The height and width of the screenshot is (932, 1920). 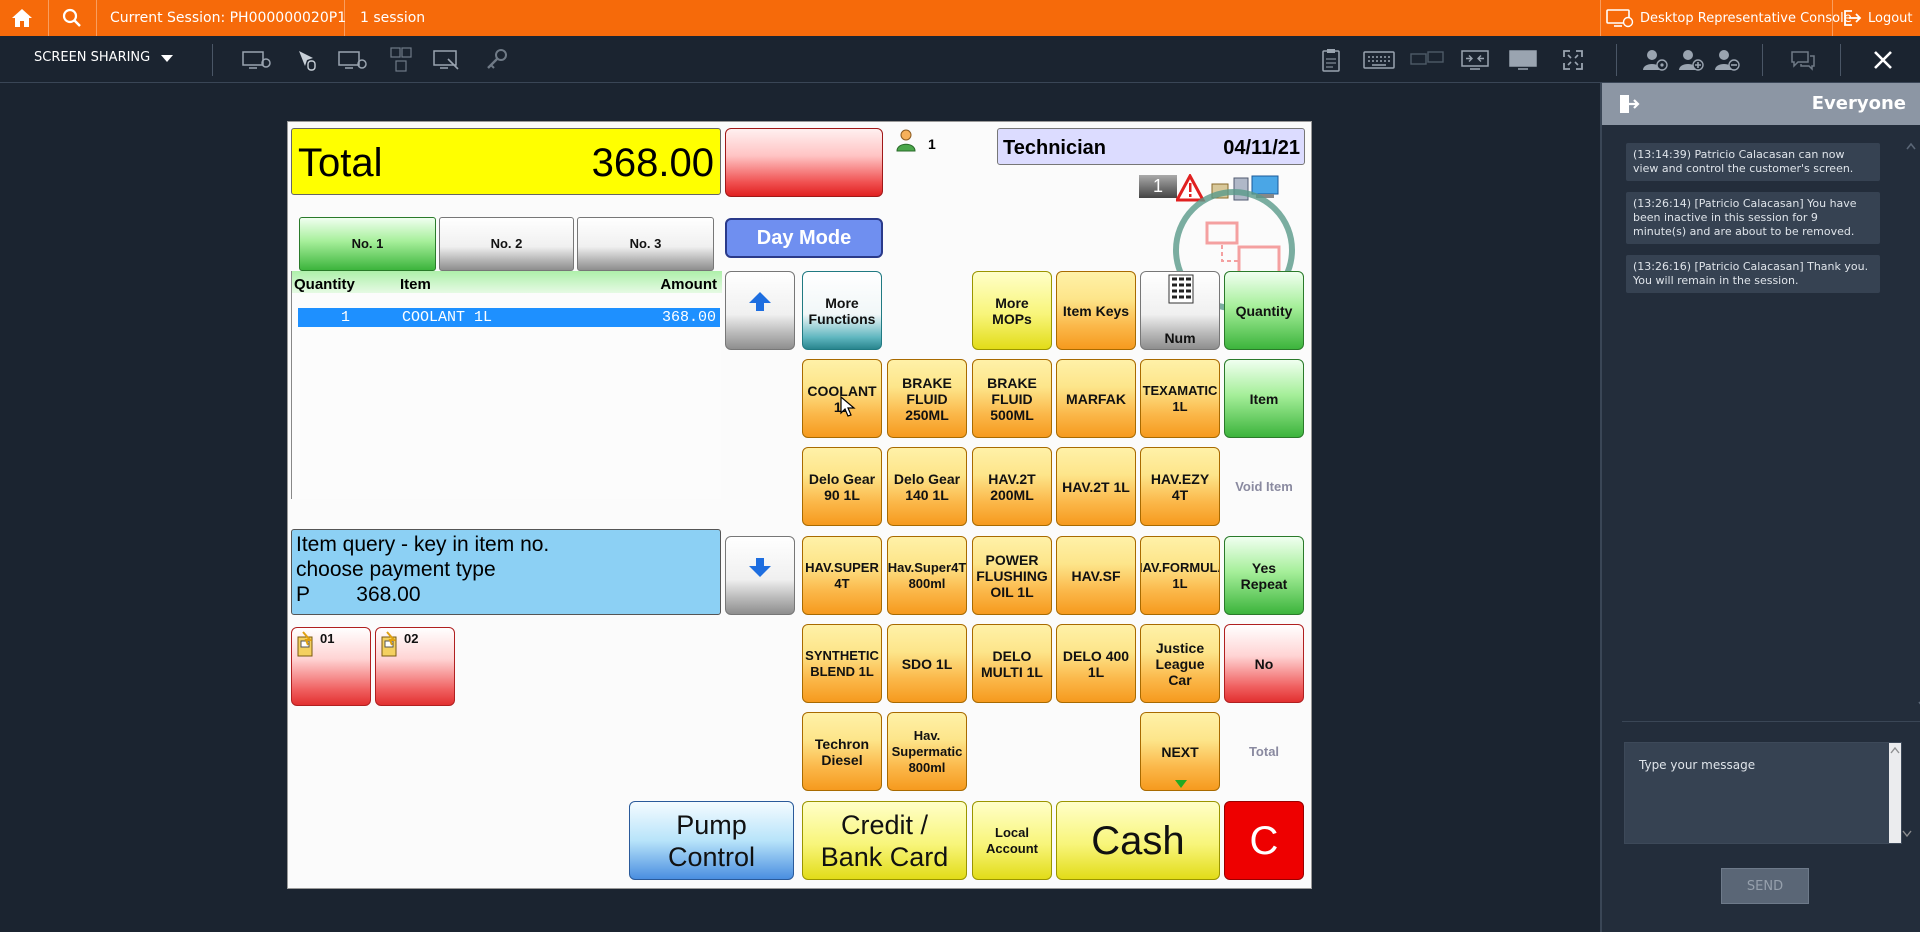 I want to click on num-label: Num, so click(x=1180, y=338).